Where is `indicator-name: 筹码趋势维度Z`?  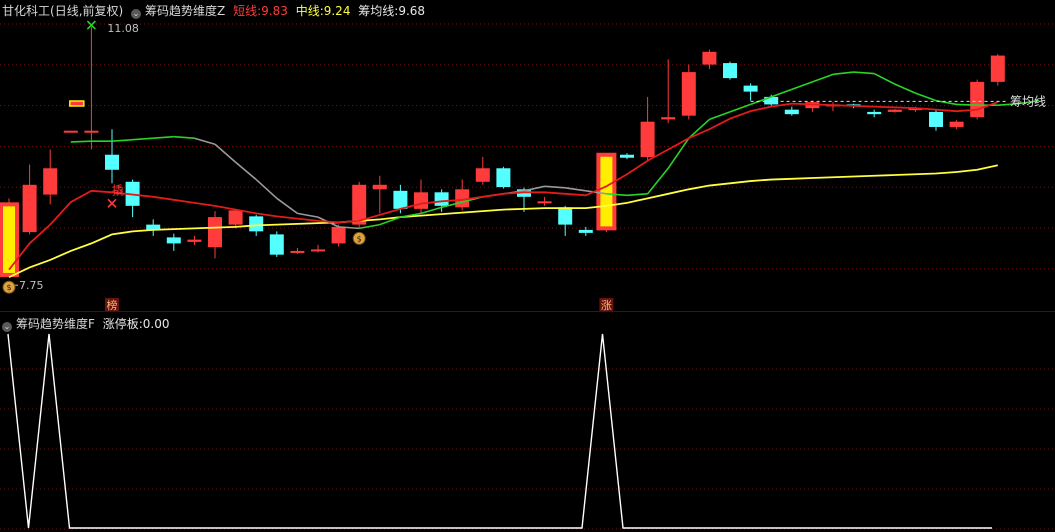
indicator-name: 筹码趋势维度Z is located at coordinates (185, 11).